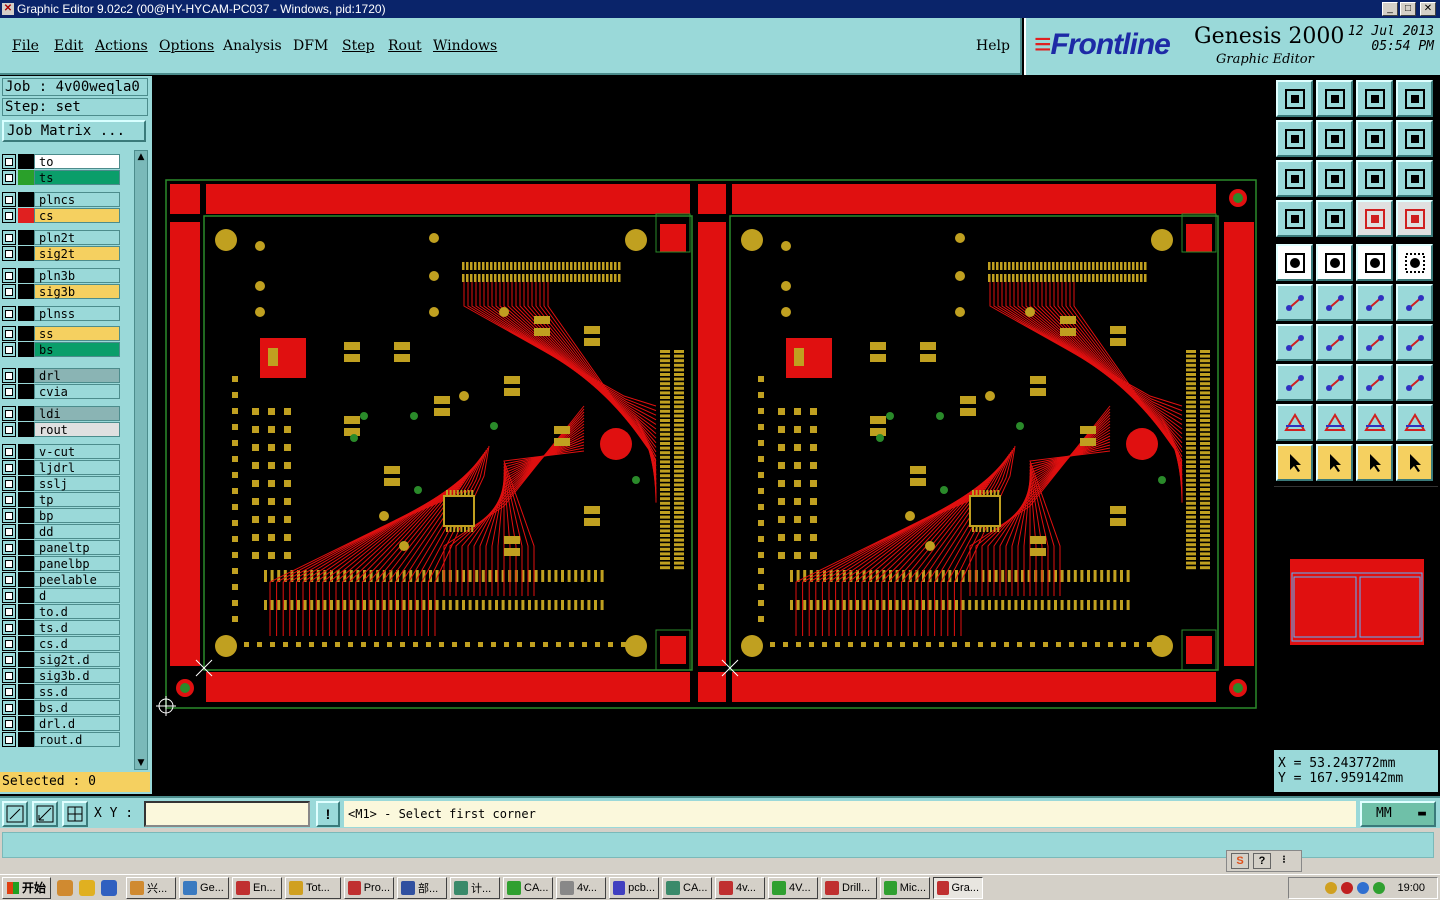  What do you see at coordinates (61, 723) in the screenshot?
I see `layer-row-drl-d: drl.d` at bounding box center [61, 723].